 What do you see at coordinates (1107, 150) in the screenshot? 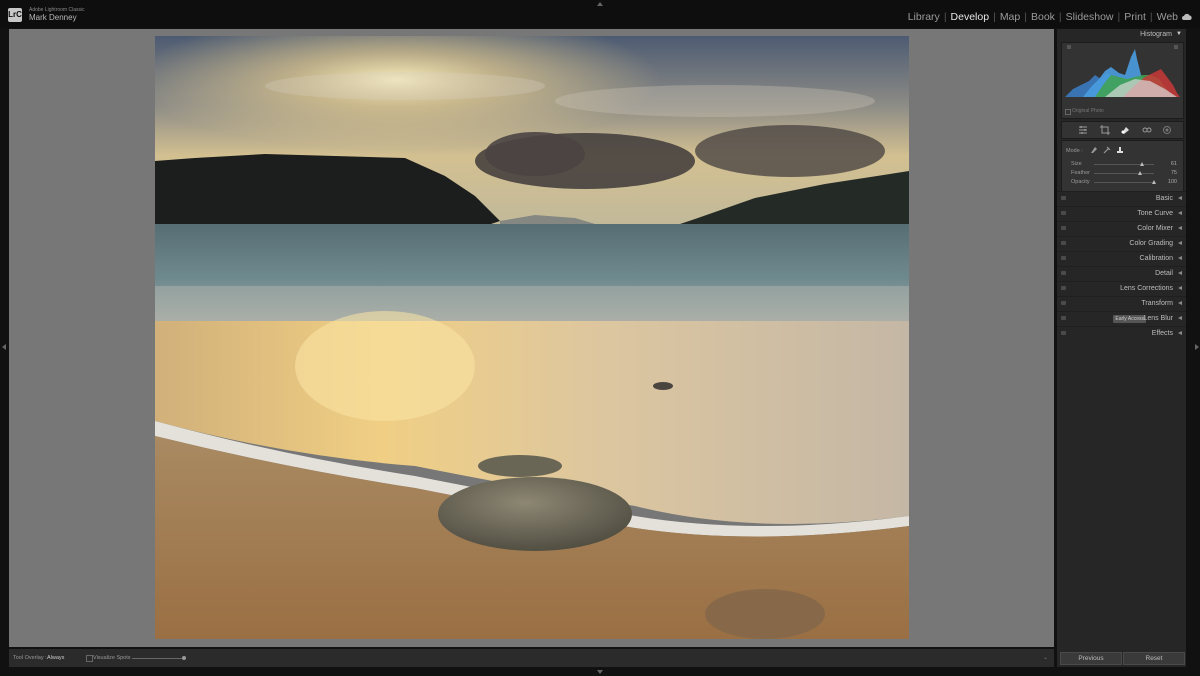
I see `clone-mode-icon` at bounding box center [1107, 150].